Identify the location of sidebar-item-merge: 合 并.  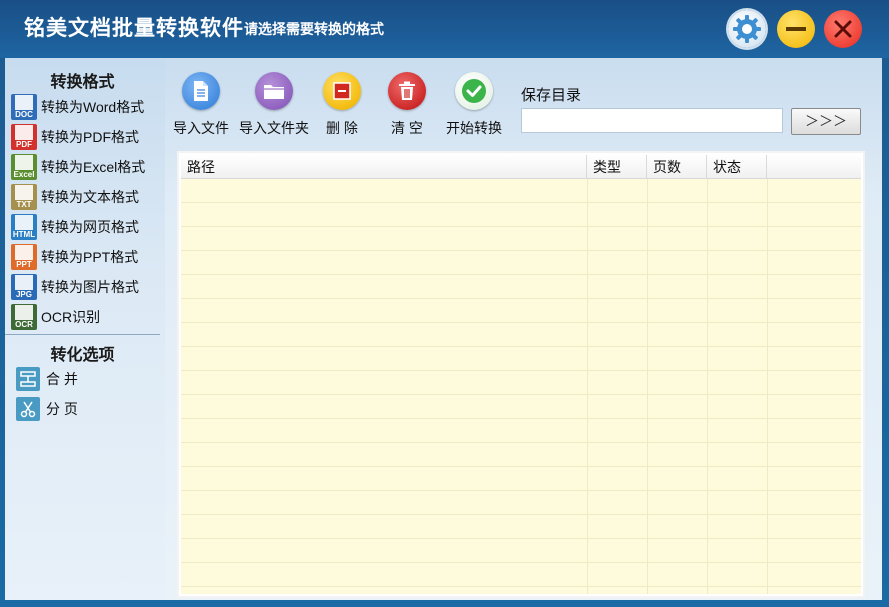
(91, 379).